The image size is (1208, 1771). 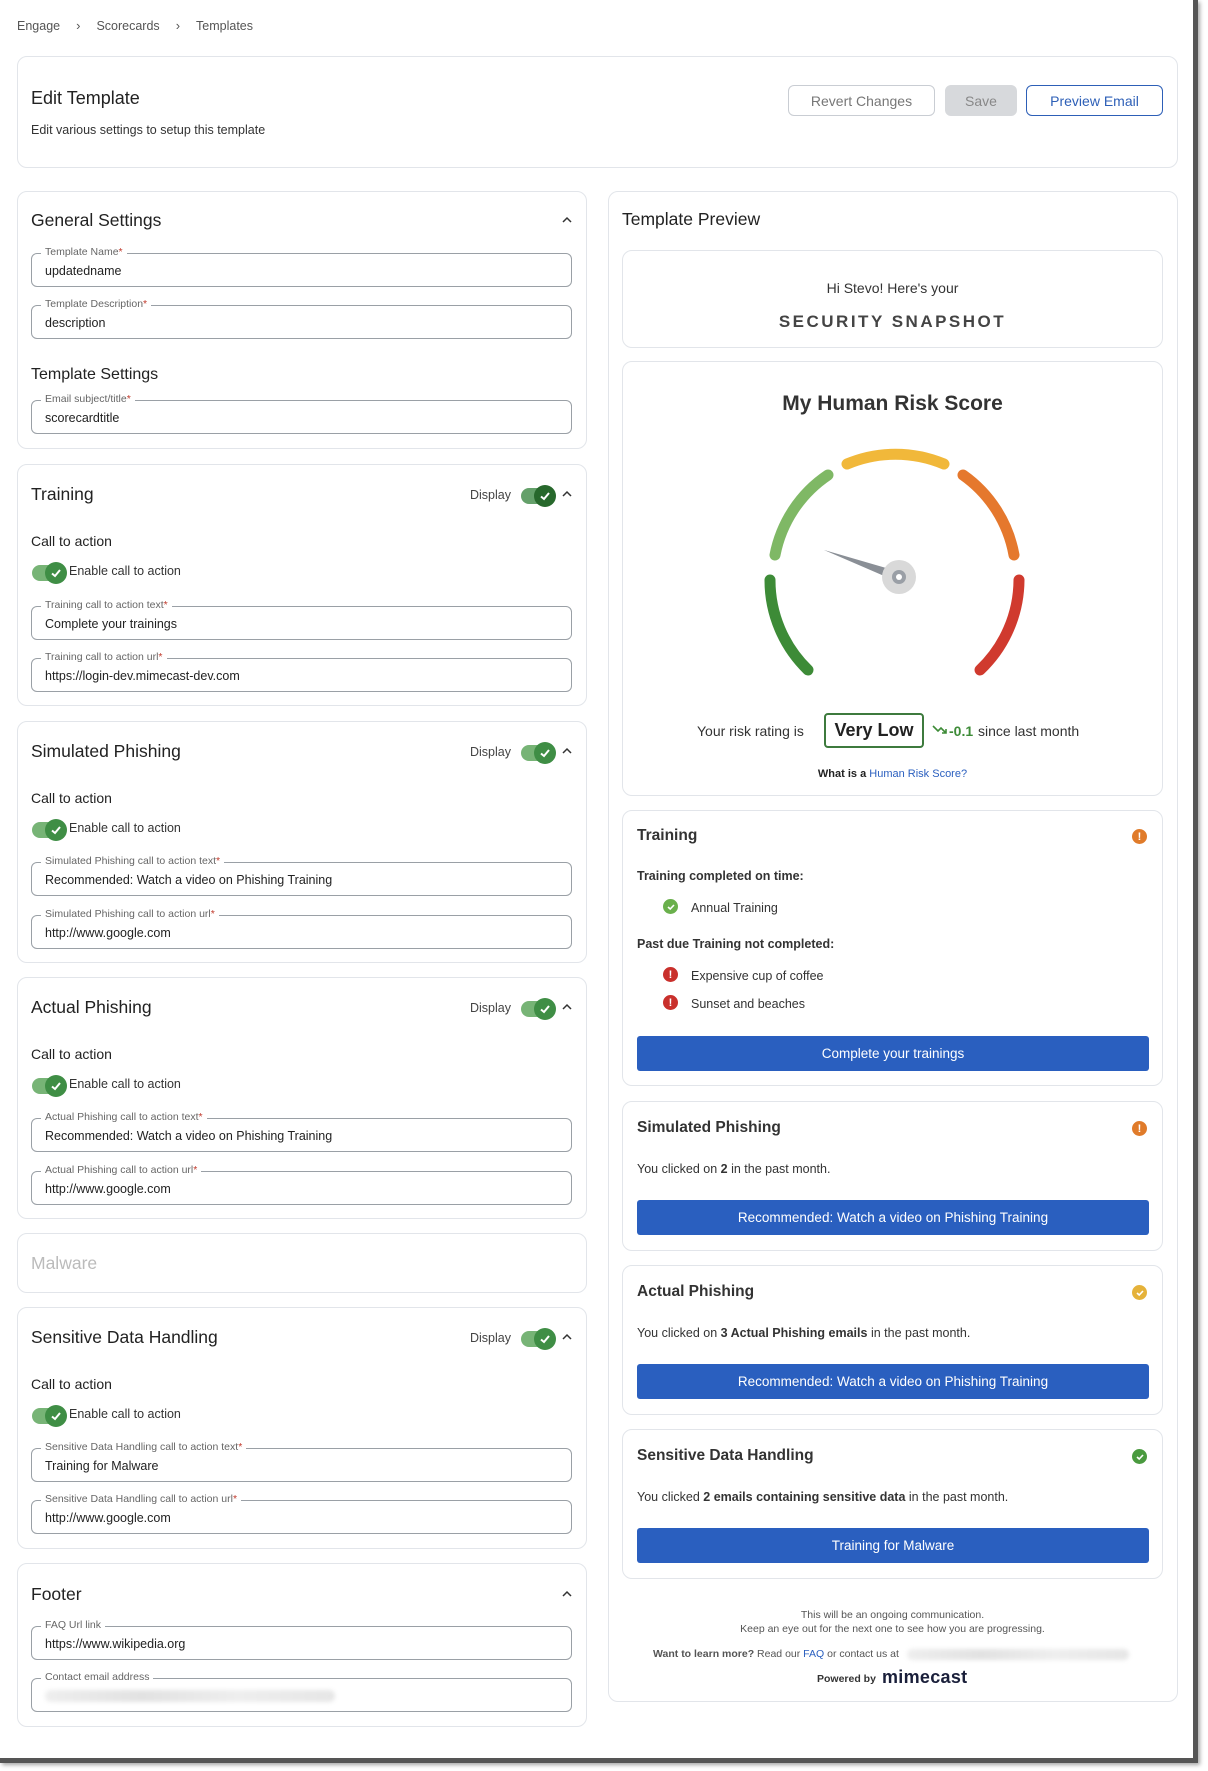 What do you see at coordinates (106, 751) in the screenshot?
I see `simulated-phishing-settings-title: Simulated Phishing` at bounding box center [106, 751].